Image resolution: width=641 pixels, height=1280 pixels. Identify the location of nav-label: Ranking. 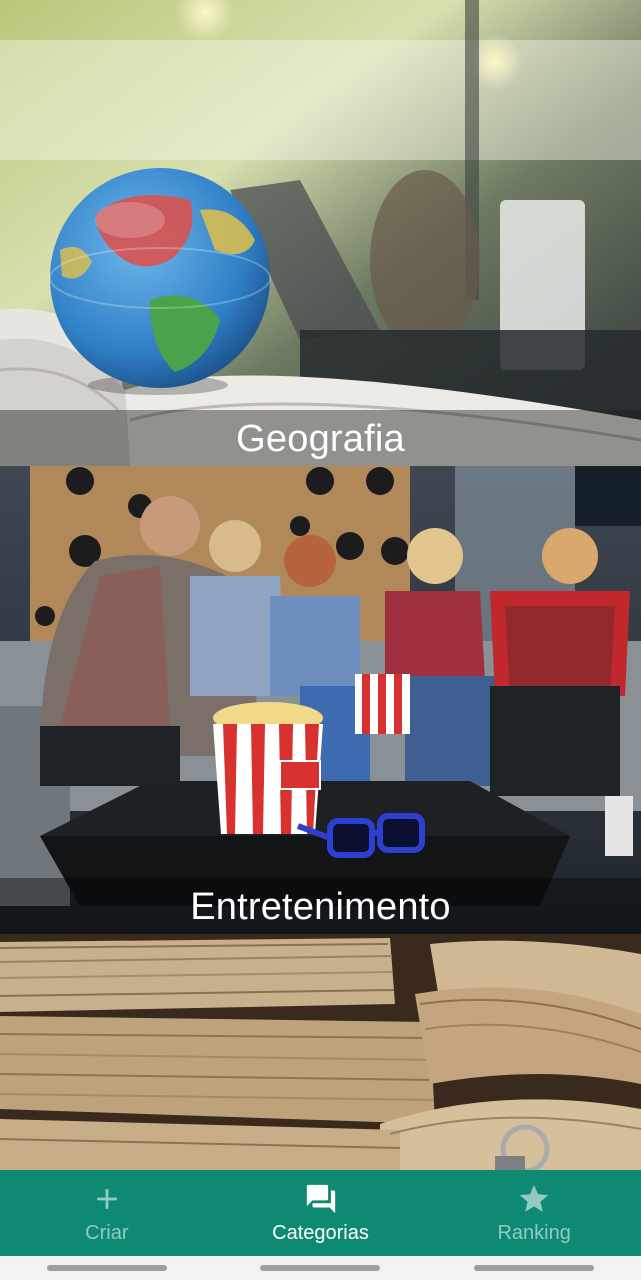
(534, 1232).